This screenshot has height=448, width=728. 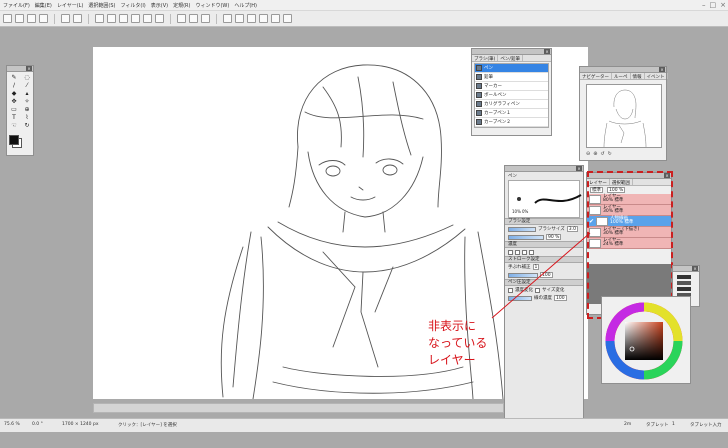 What do you see at coordinates (14, 77) in the screenshot?
I see `pen-tool-icon: ✎` at bounding box center [14, 77].